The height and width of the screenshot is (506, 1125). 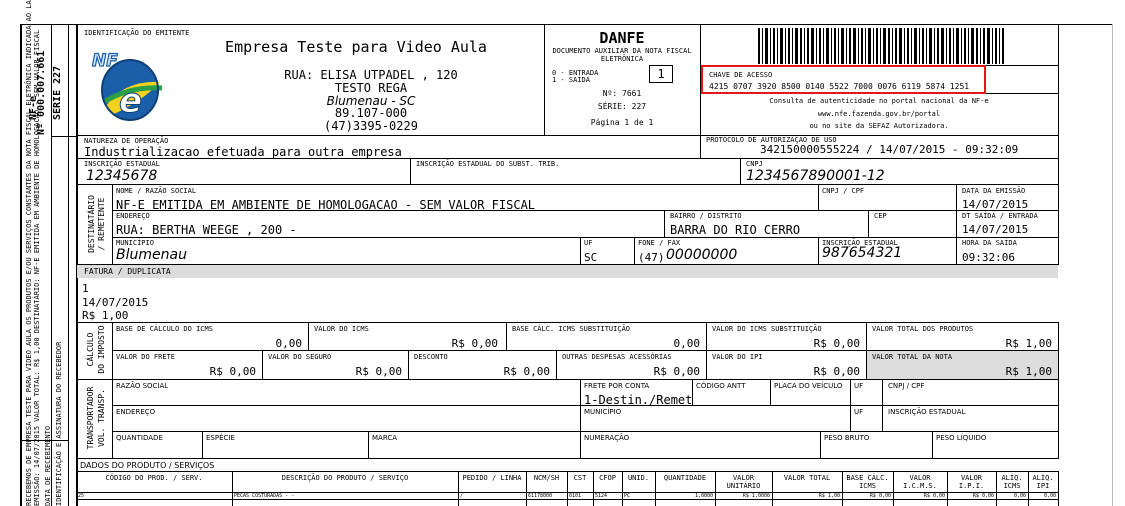 What do you see at coordinates (661, 74) in the screenshot?
I see `danfe-tipo-box: 1` at bounding box center [661, 74].